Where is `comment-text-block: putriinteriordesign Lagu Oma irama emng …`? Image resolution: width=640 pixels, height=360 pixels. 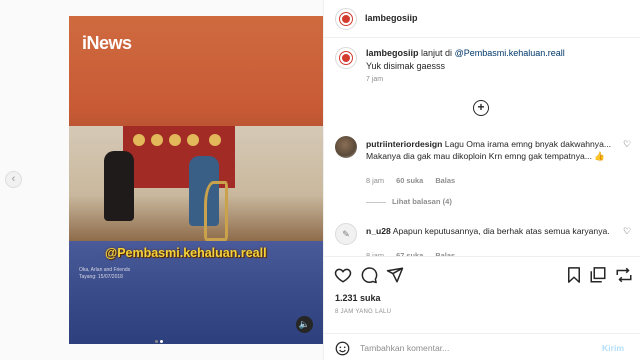 comment-text-block: putriinteriordesign Lagu Oma irama emng … is located at coordinates (492, 150).